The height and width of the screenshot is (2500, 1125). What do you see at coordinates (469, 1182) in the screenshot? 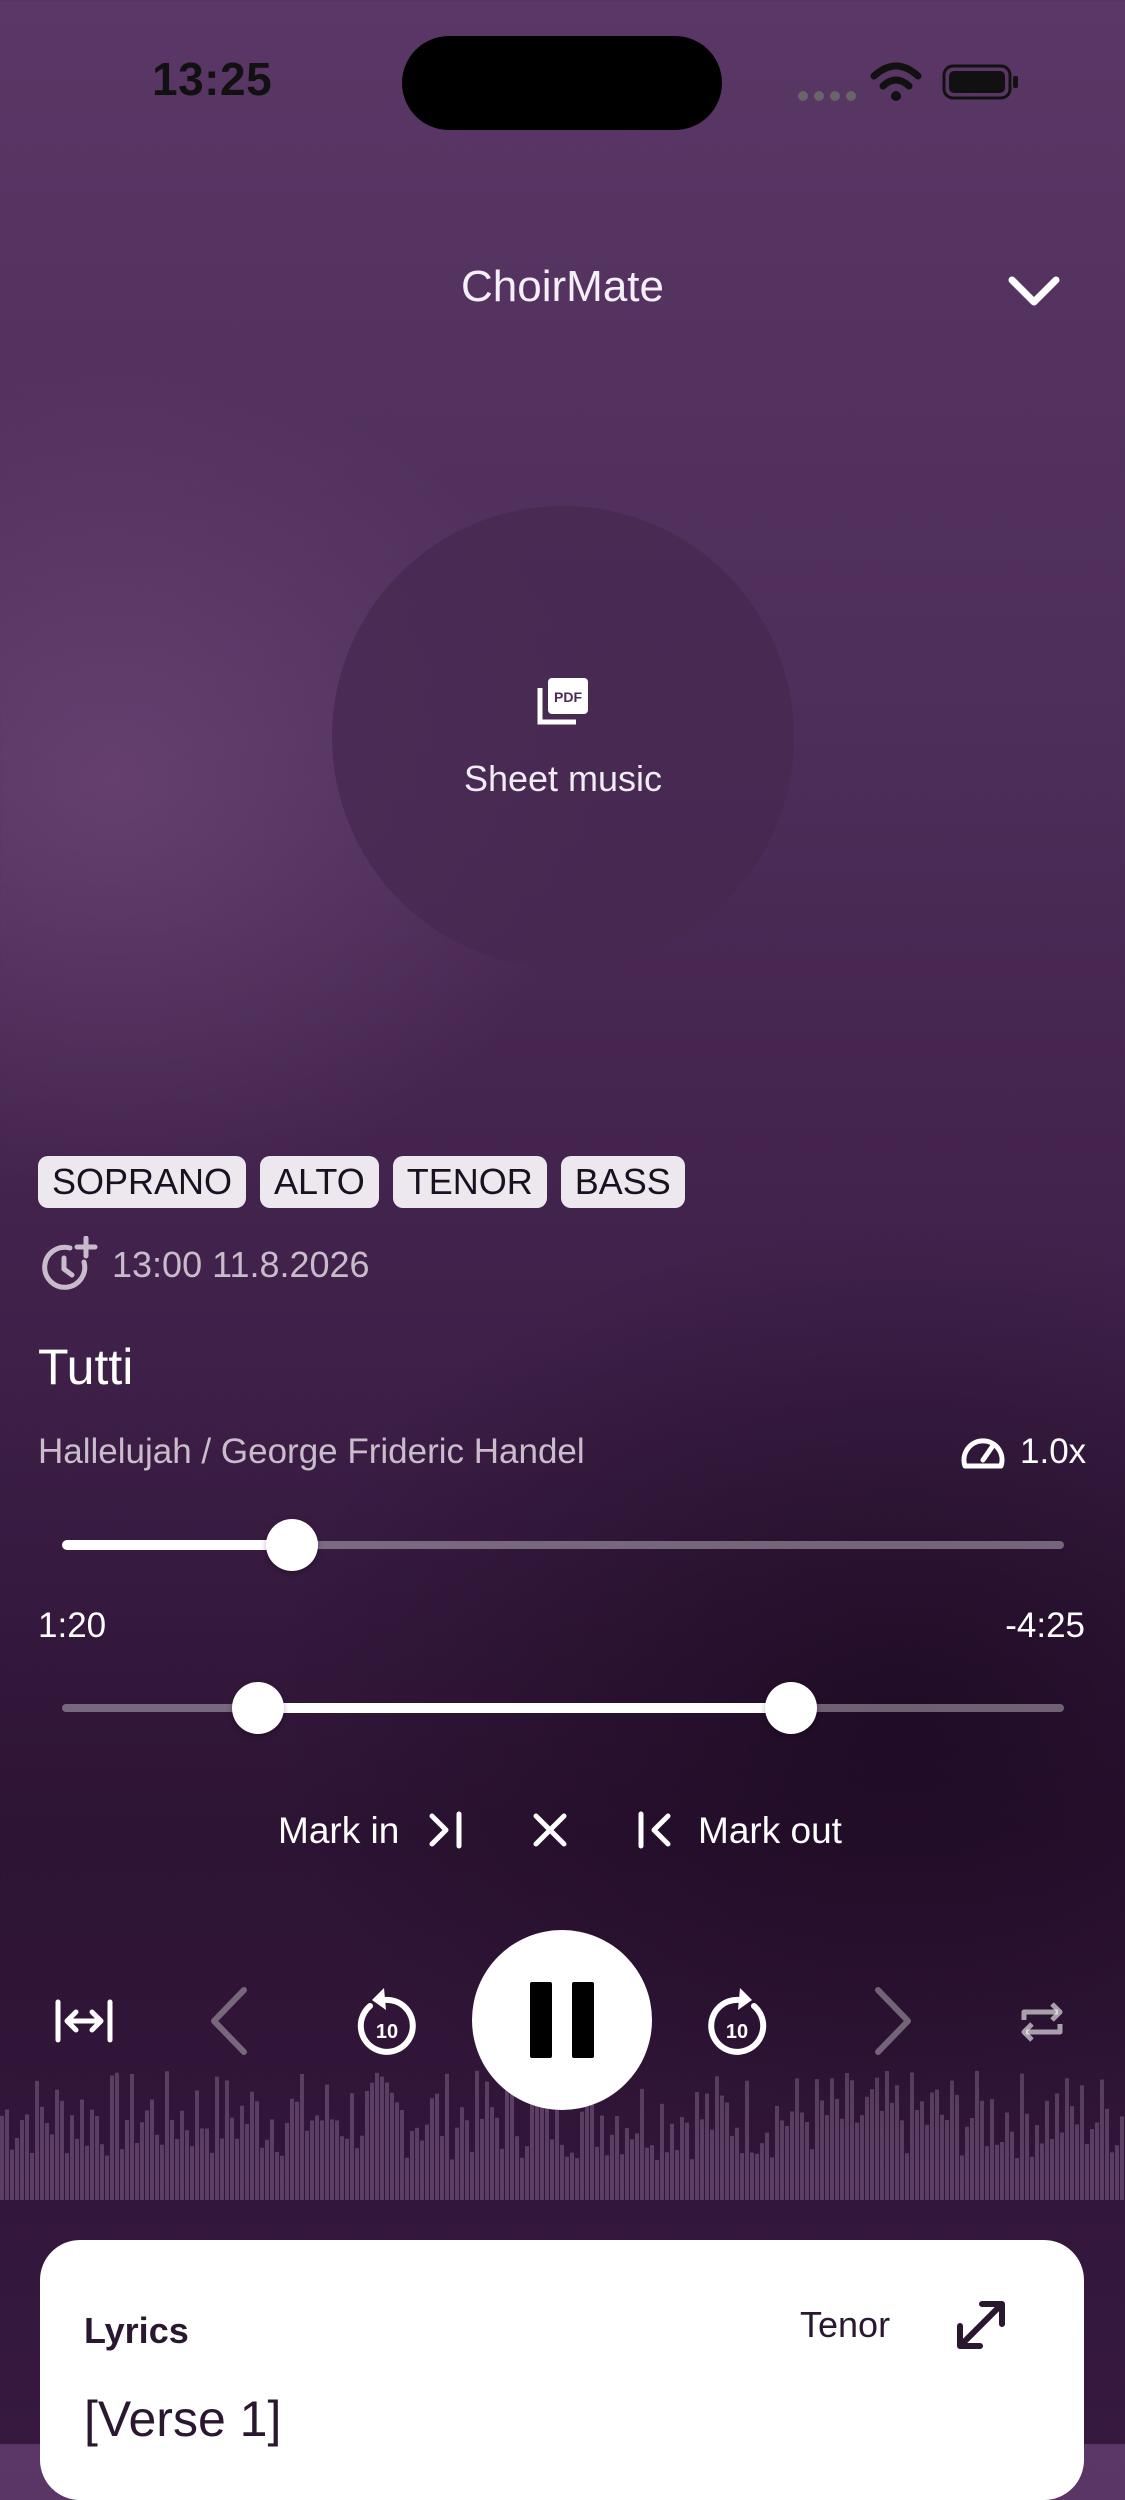
I see `chip-tenor: TENOR` at bounding box center [469, 1182].